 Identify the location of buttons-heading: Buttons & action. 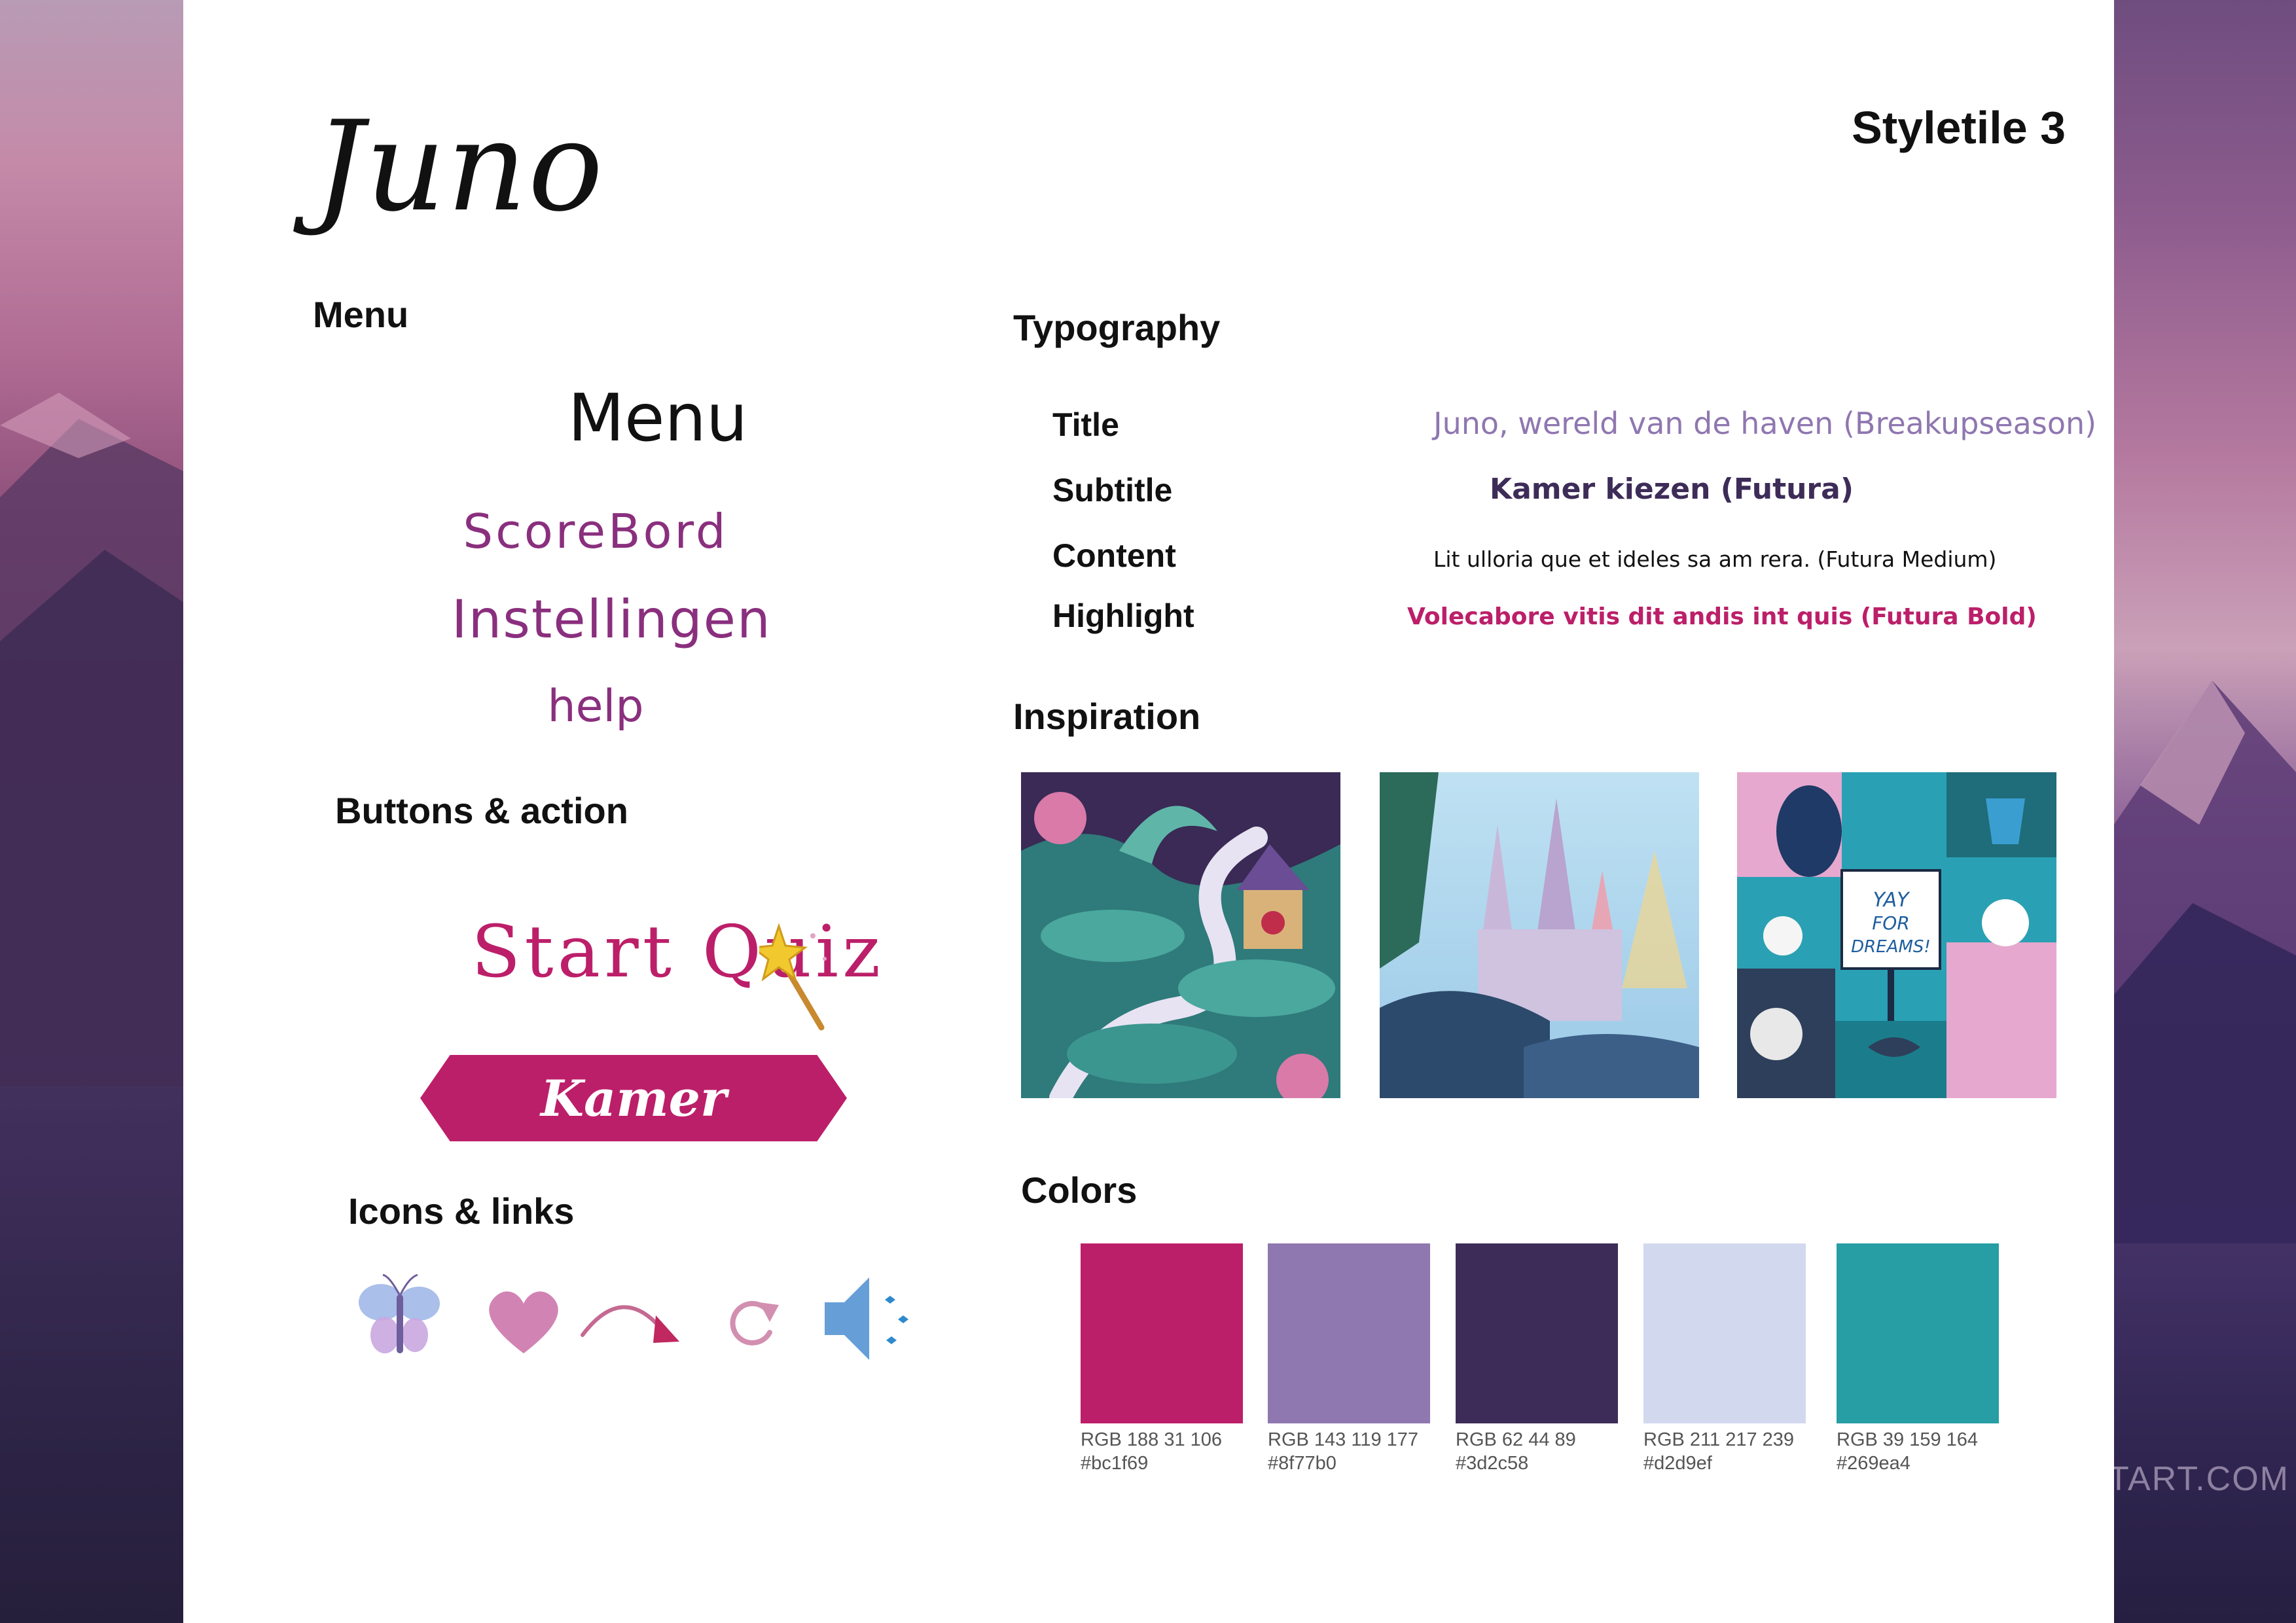
(481, 810).